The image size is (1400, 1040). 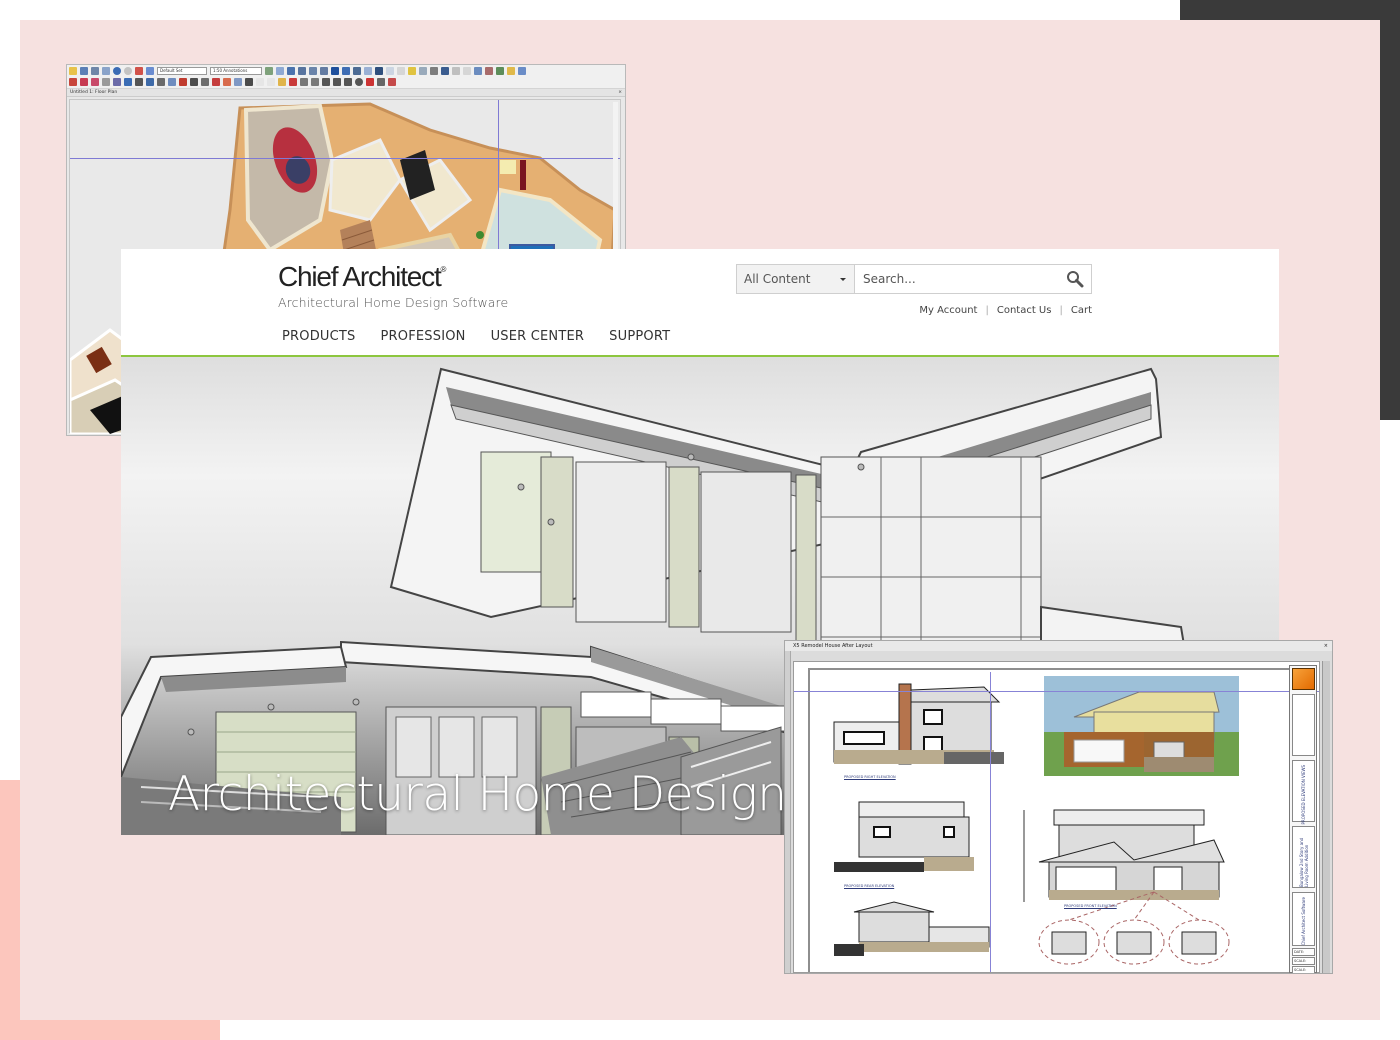 What do you see at coordinates (117, 82) in the screenshot?
I see `window-icon` at bounding box center [117, 82].